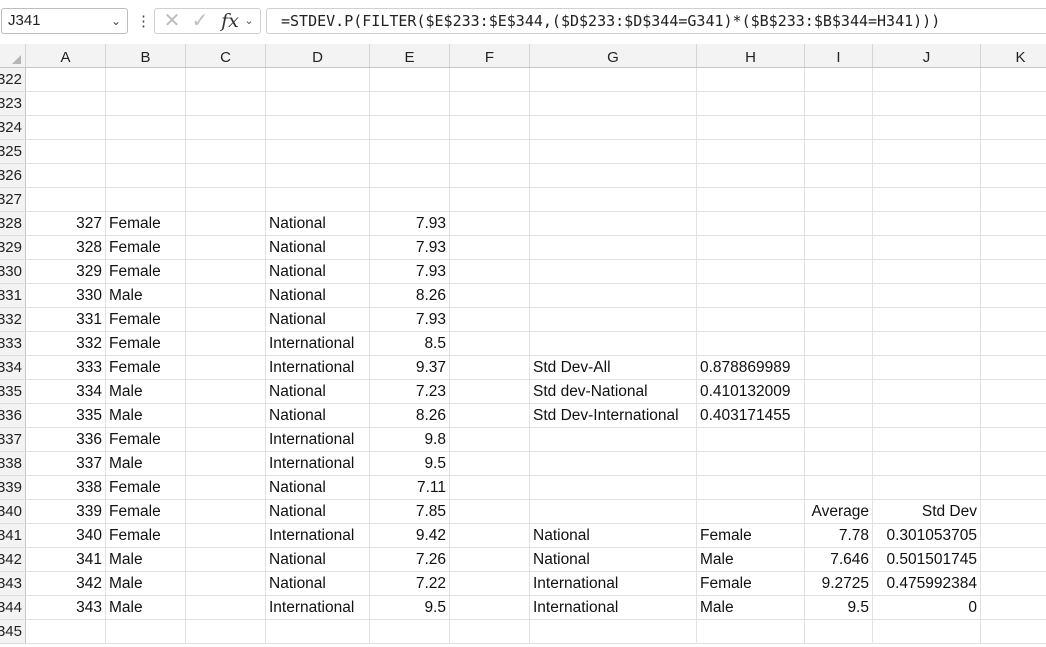 This screenshot has width=1046, height=647. I want to click on row-header: 330, so click(13, 272).